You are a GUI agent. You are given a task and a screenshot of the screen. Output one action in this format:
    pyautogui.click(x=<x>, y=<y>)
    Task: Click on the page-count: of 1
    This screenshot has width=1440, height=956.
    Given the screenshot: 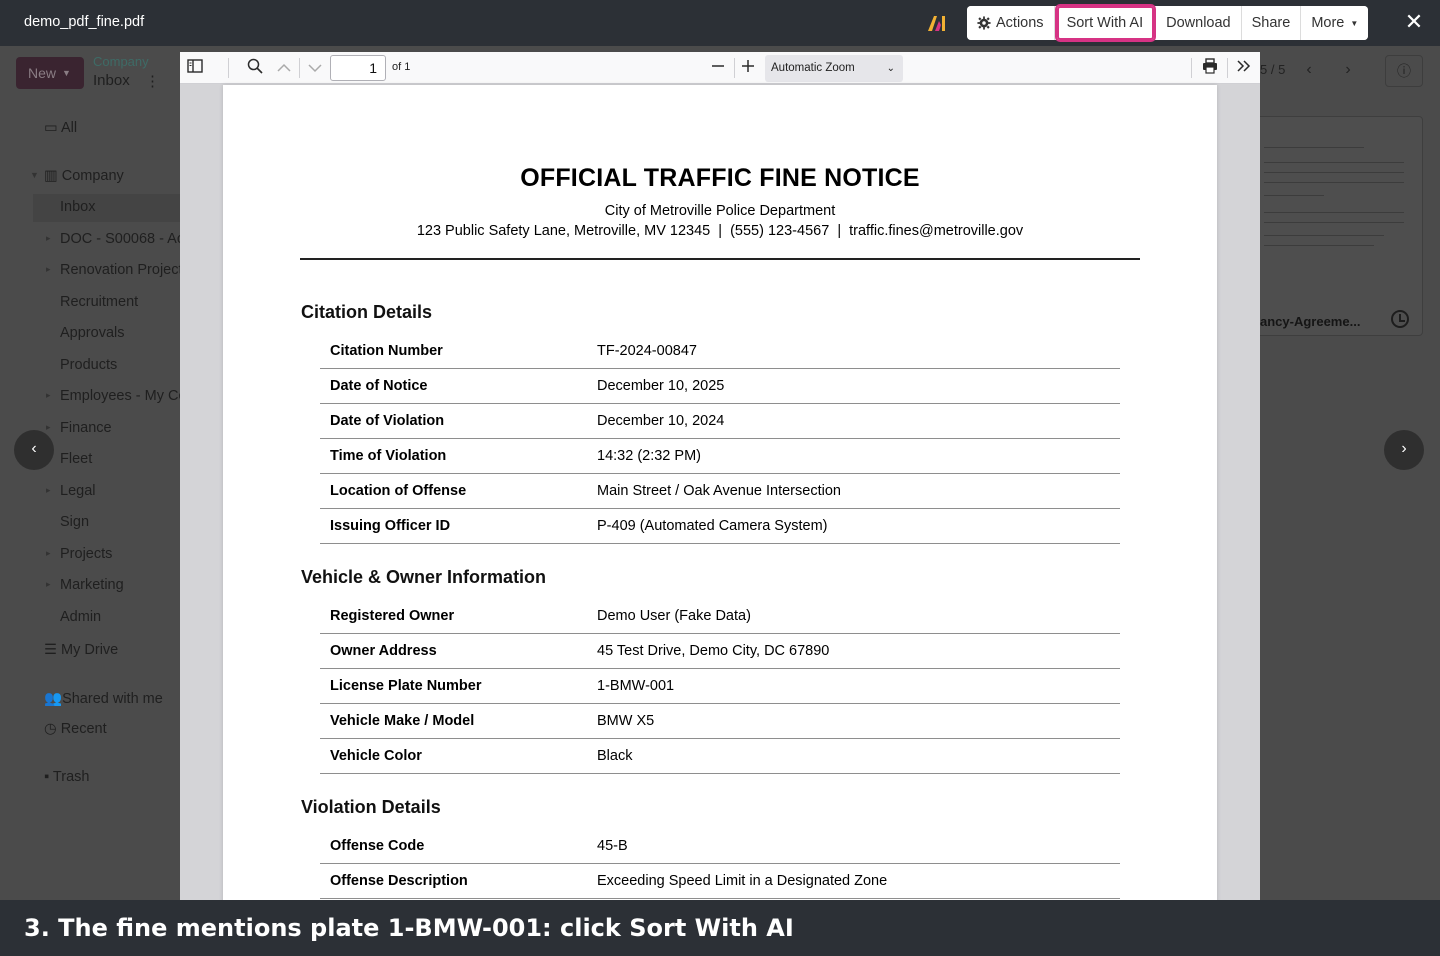 What is the action you would take?
    pyautogui.click(x=401, y=67)
    